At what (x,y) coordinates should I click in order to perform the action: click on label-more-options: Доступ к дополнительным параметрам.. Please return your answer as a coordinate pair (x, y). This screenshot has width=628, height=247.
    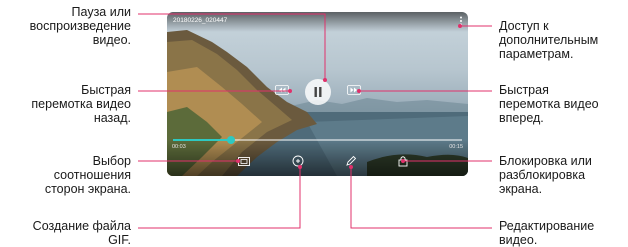
    Looking at the image, I should click on (549, 40).